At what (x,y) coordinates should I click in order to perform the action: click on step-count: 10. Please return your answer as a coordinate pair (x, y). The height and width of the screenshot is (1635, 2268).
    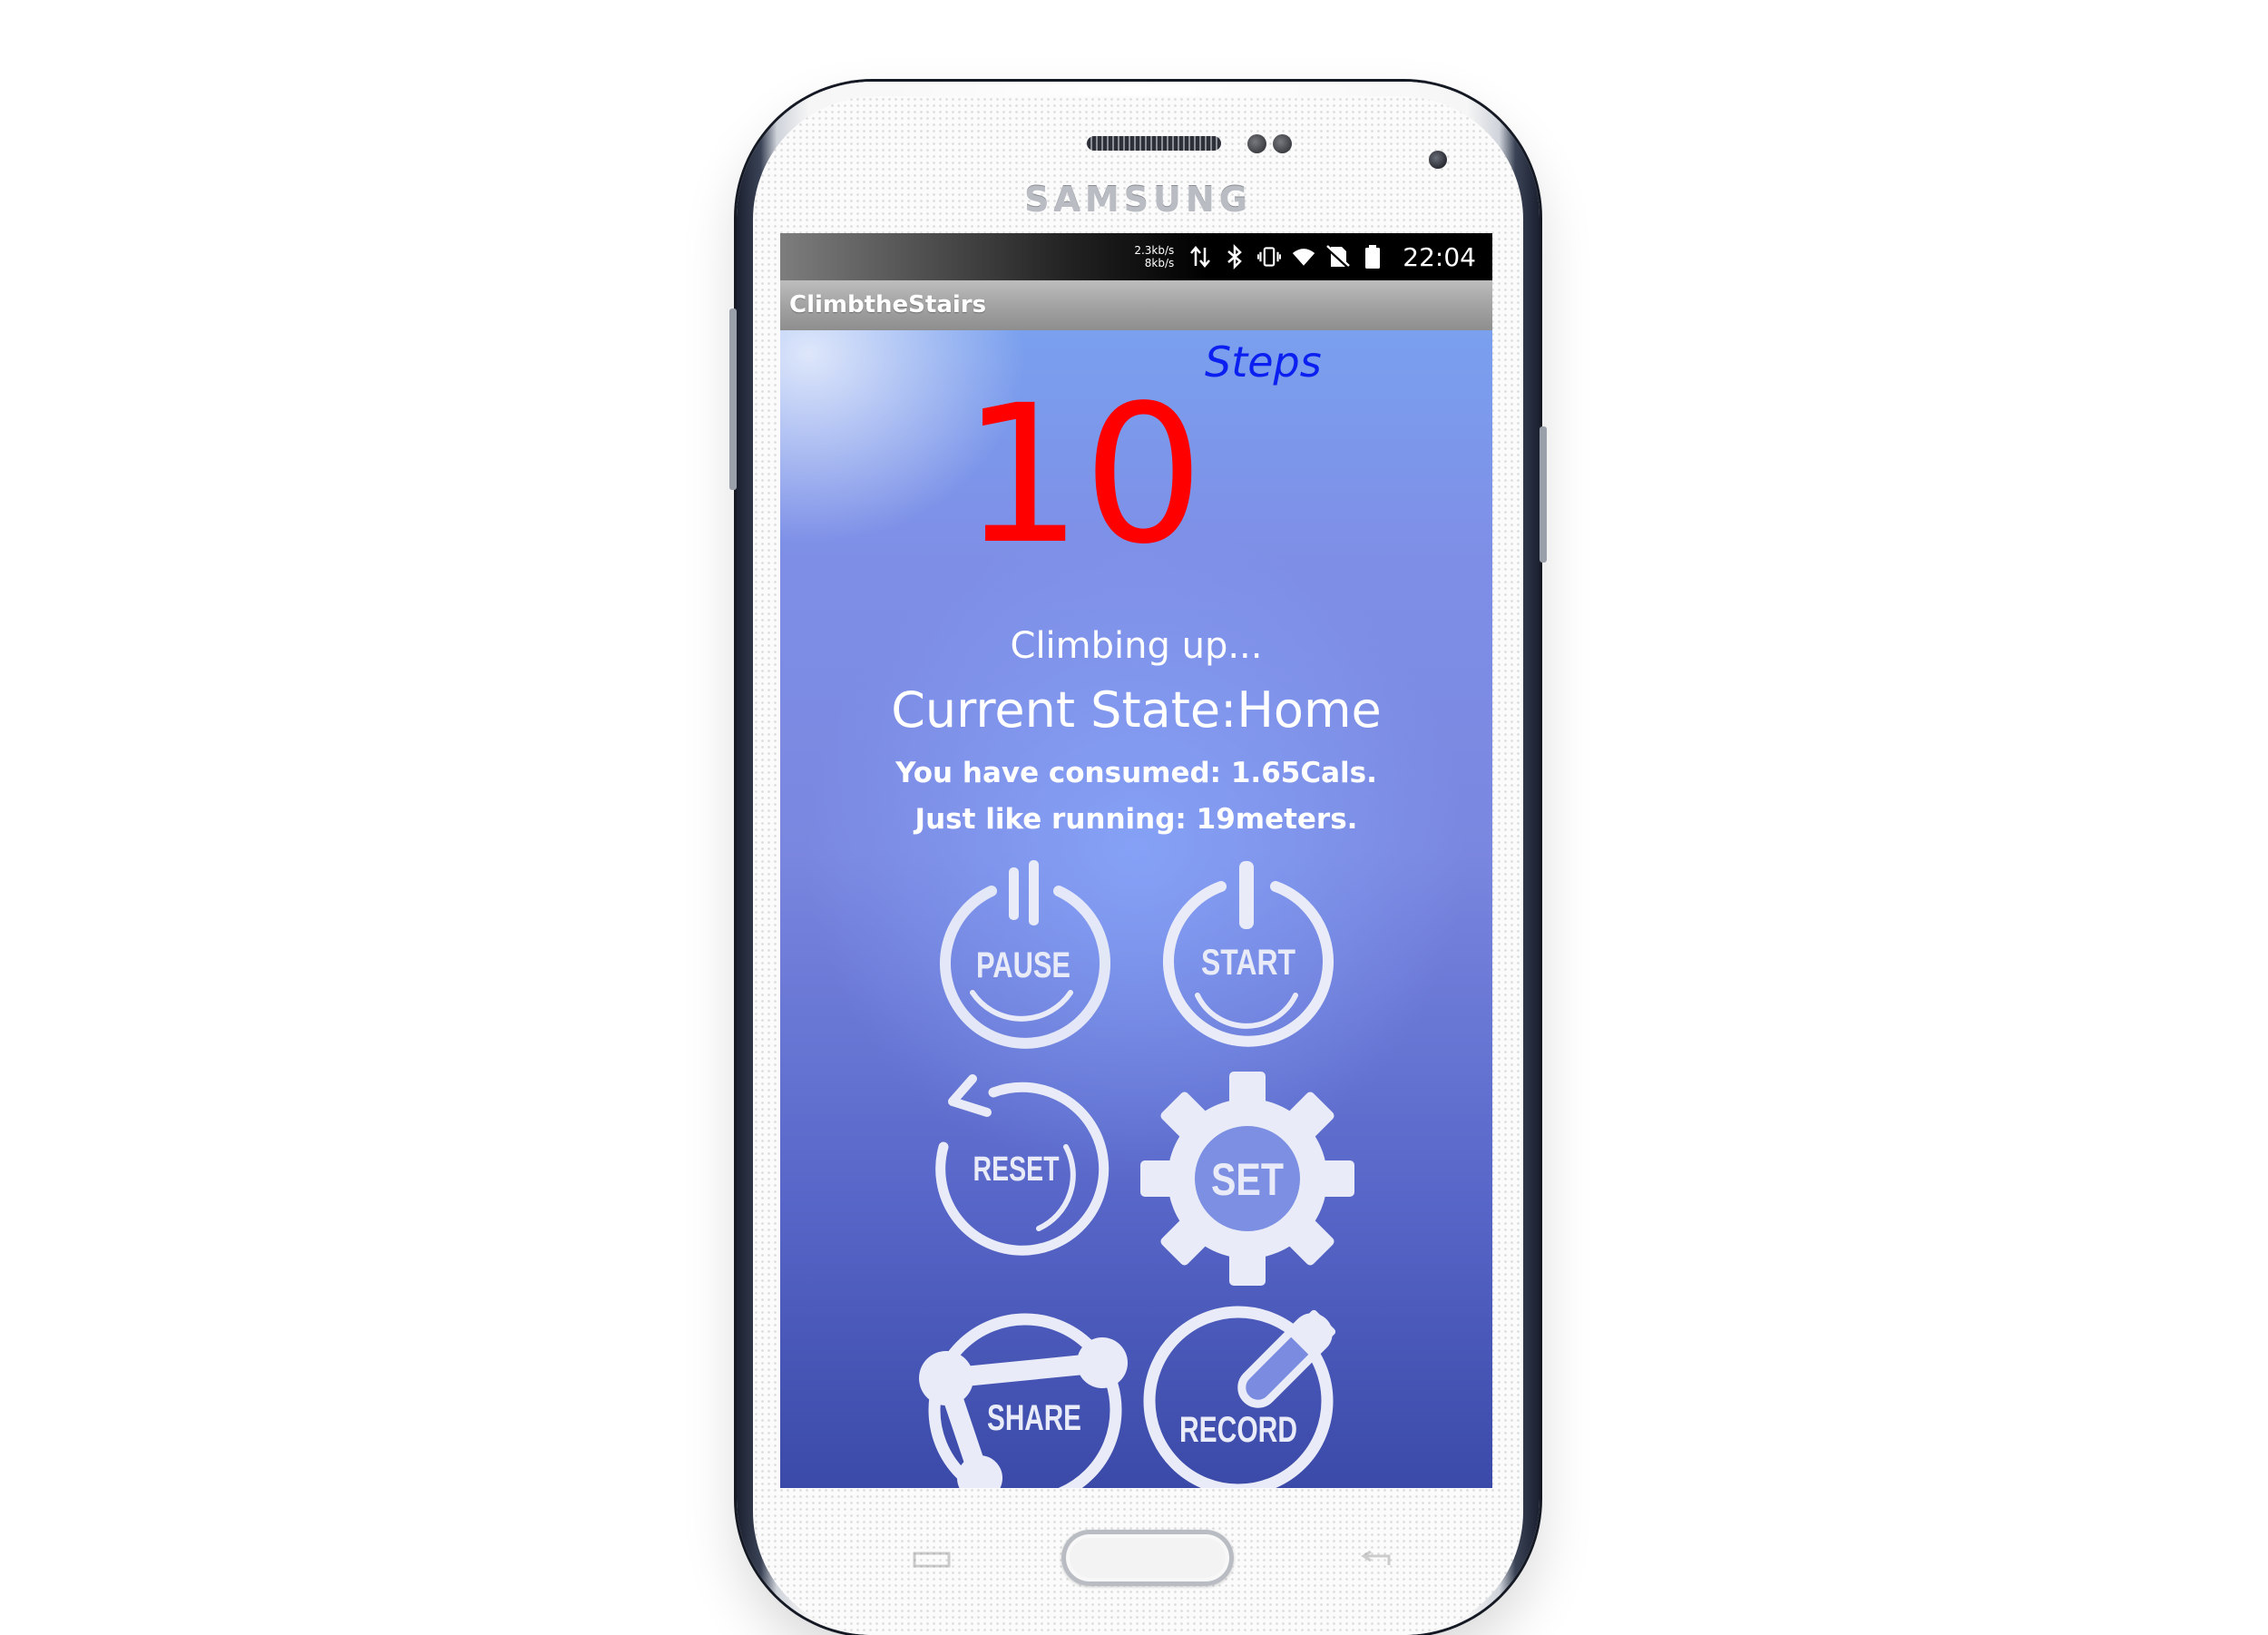
    Looking at the image, I should click on (1083, 475).